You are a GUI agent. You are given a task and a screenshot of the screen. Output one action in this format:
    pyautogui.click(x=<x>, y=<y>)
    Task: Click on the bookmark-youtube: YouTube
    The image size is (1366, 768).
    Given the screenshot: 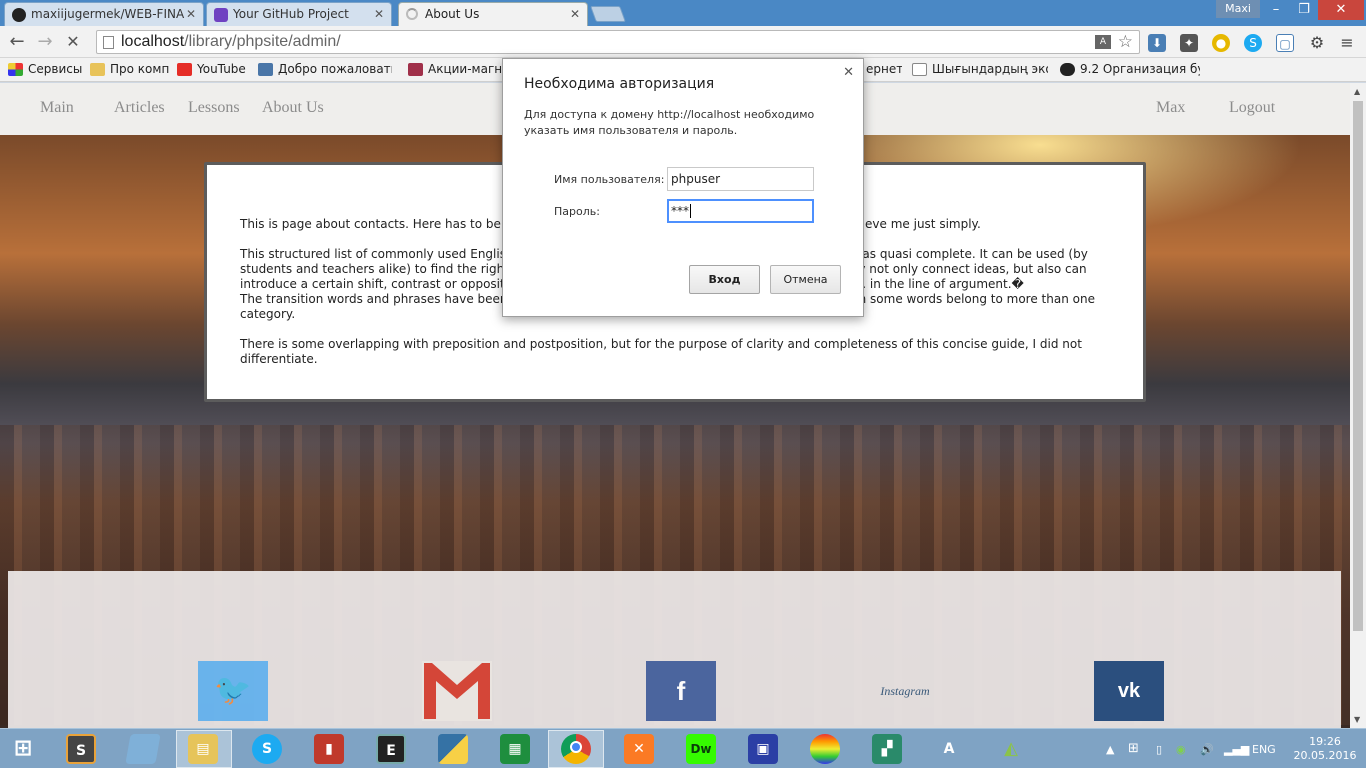 What is the action you would take?
    pyautogui.click(x=213, y=69)
    